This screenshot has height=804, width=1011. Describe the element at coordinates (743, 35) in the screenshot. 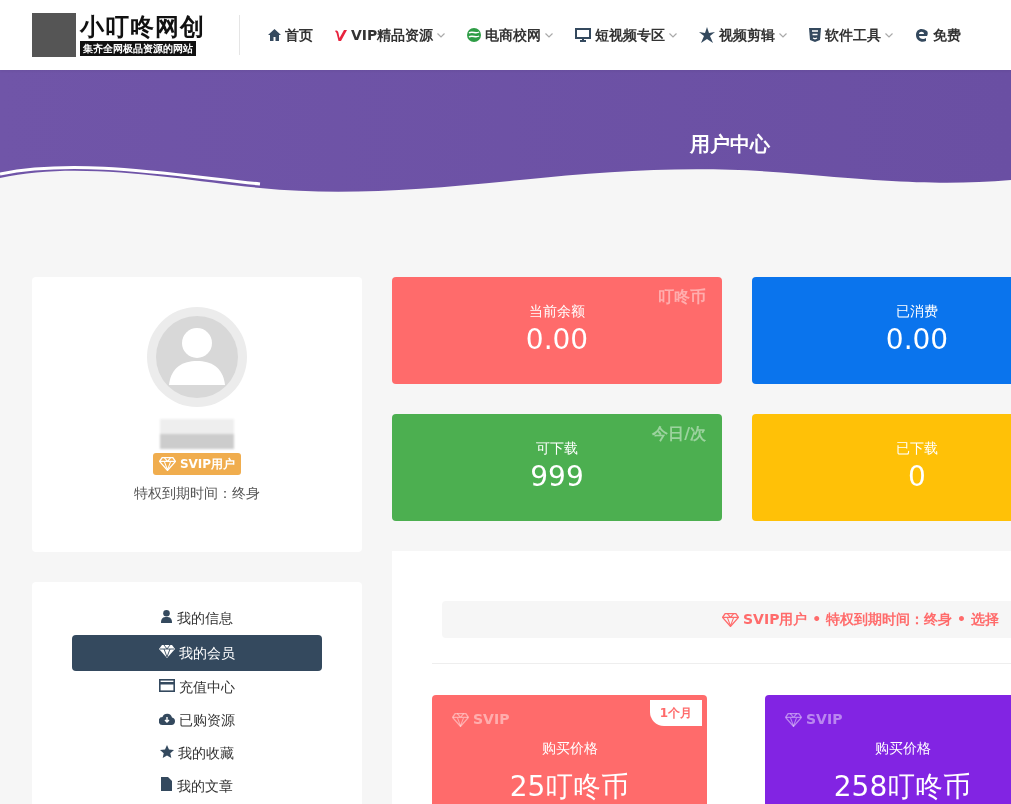

I see `nav-link: 视频剪辑` at that location.